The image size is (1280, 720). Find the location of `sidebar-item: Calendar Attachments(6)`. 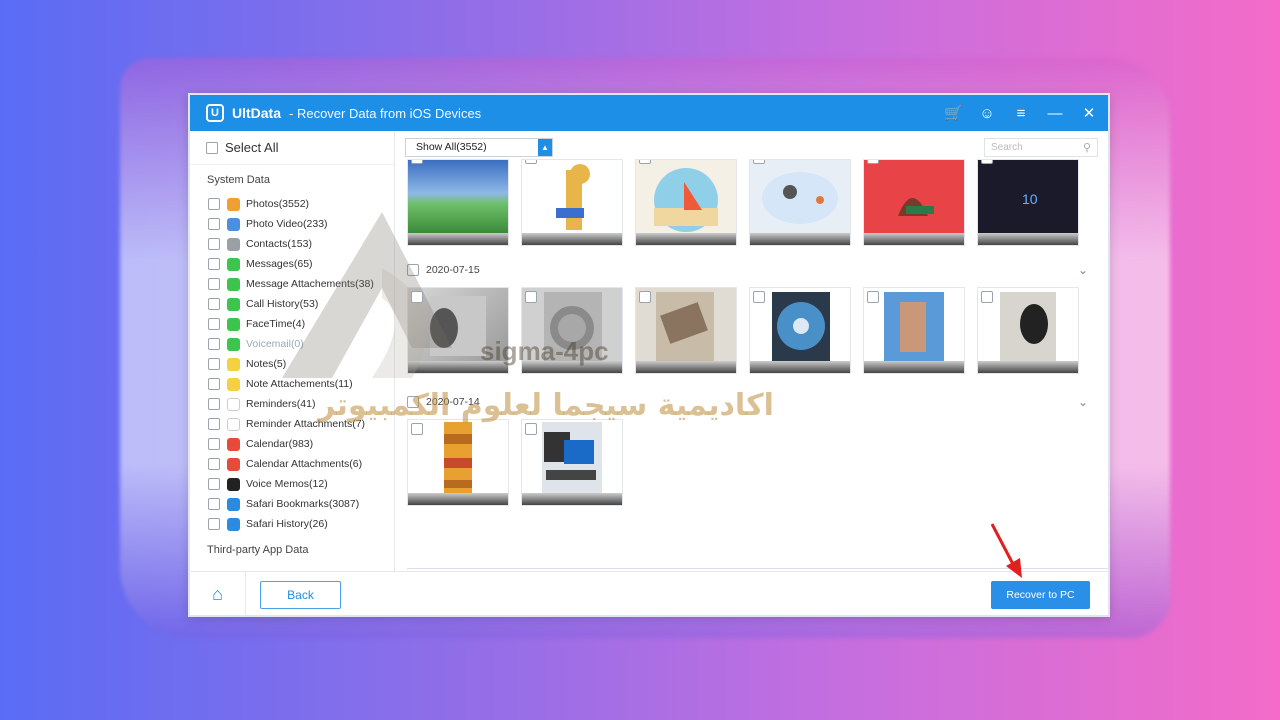

sidebar-item: Calendar Attachments(6) is located at coordinates (292, 464).